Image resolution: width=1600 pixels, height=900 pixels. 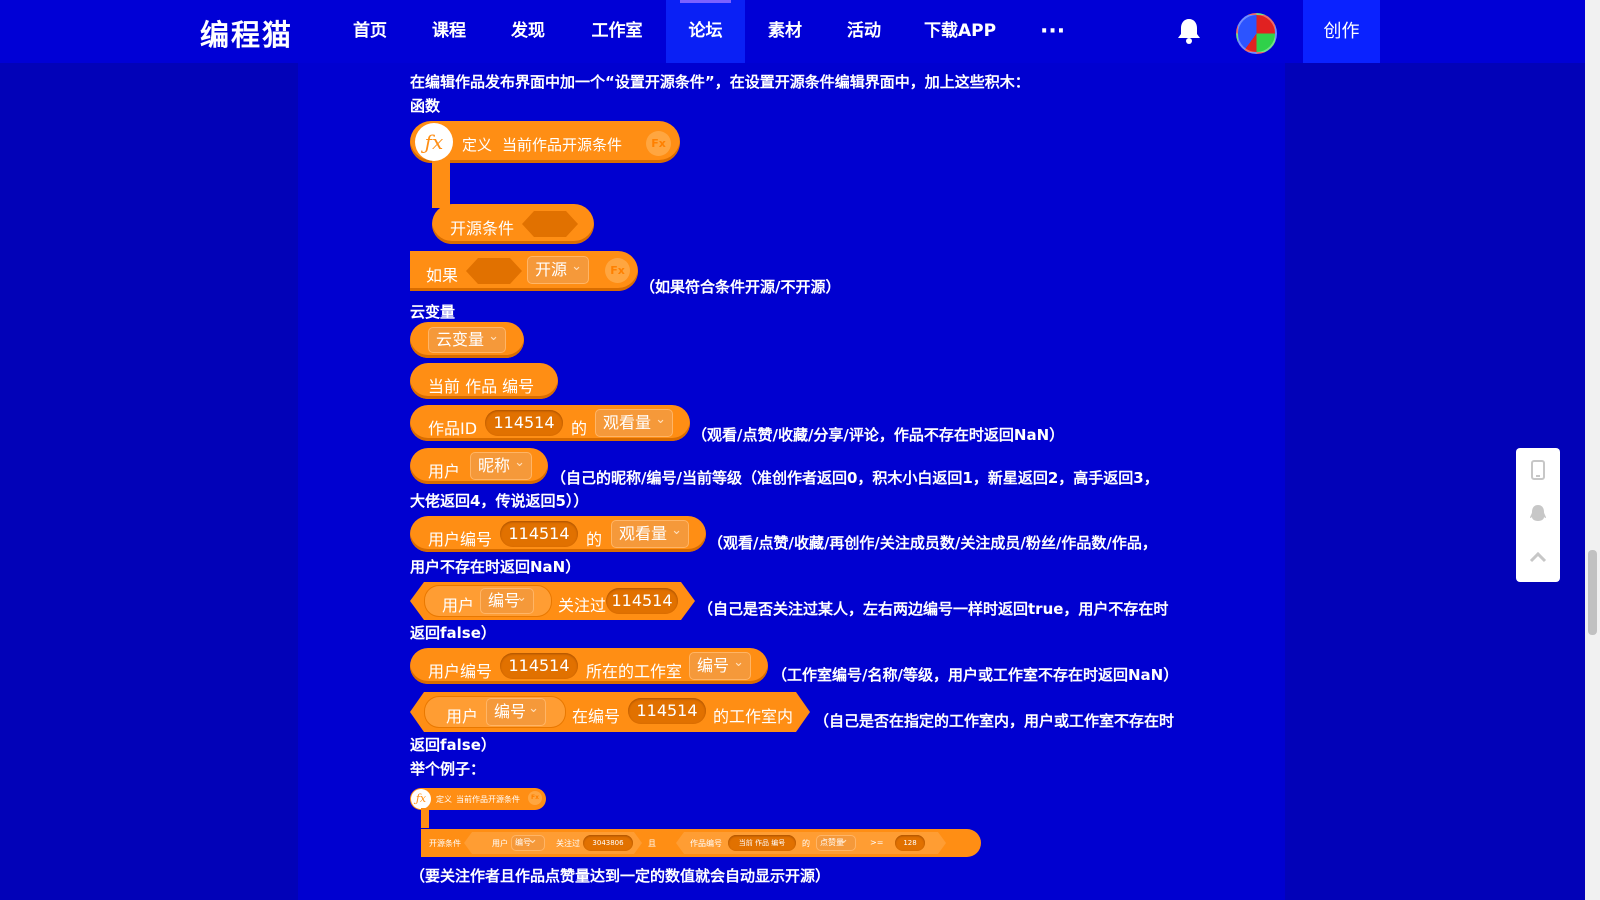 What do you see at coordinates (449, 31) in the screenshot?
I see `nav-courses: 课程` at bounding box center [449, 31].